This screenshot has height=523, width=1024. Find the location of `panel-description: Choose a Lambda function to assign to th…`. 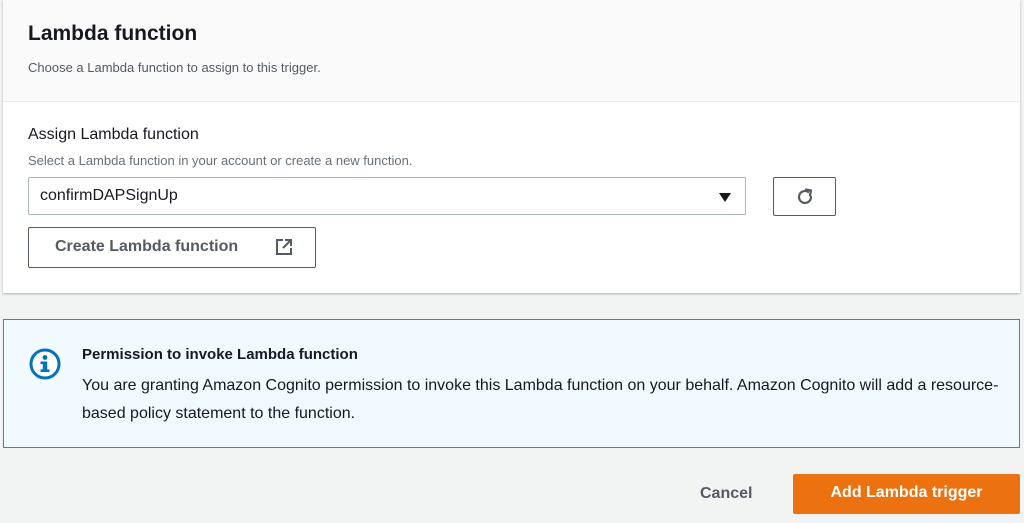

panel-description: Choose a Lambda function to assign to th… is located at coordinates (174, 67).